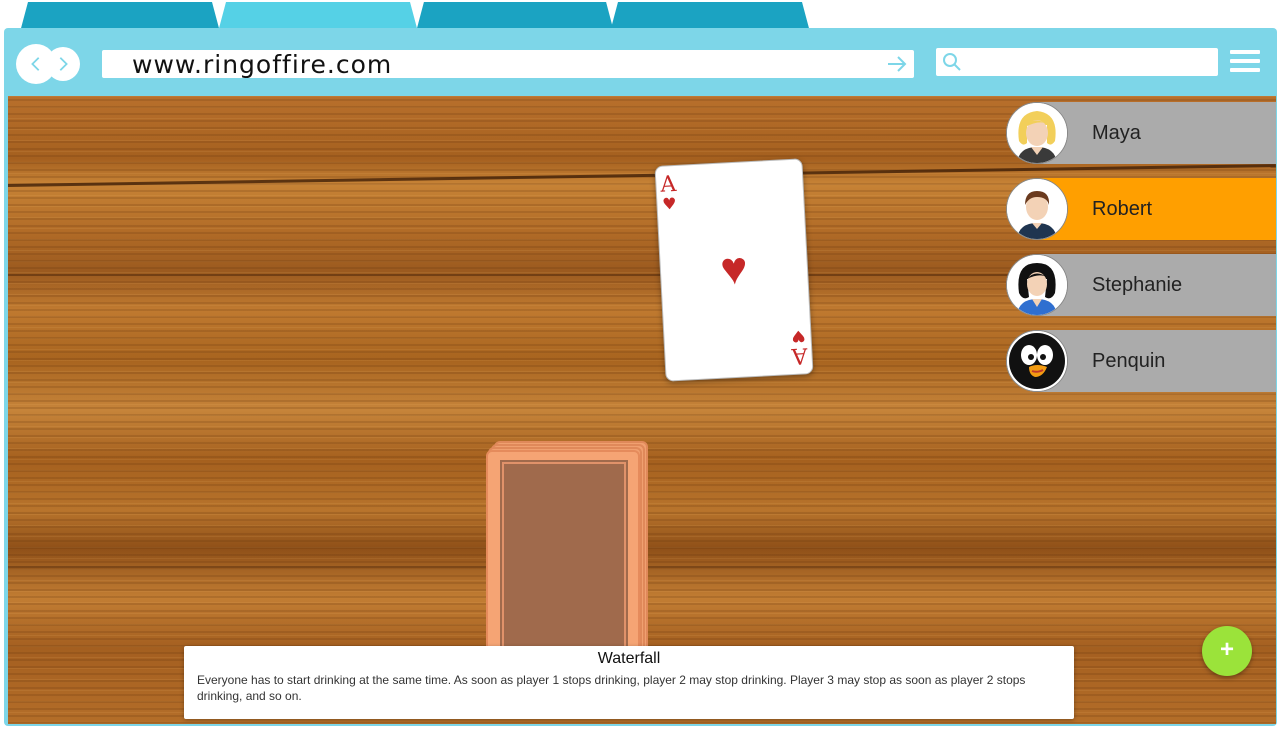 The width and height of the screenshot is (1280, 730). Describe the element at coordinates (1037, 361) in the screenshot. I see `penguin-avatar-icon` at that location.